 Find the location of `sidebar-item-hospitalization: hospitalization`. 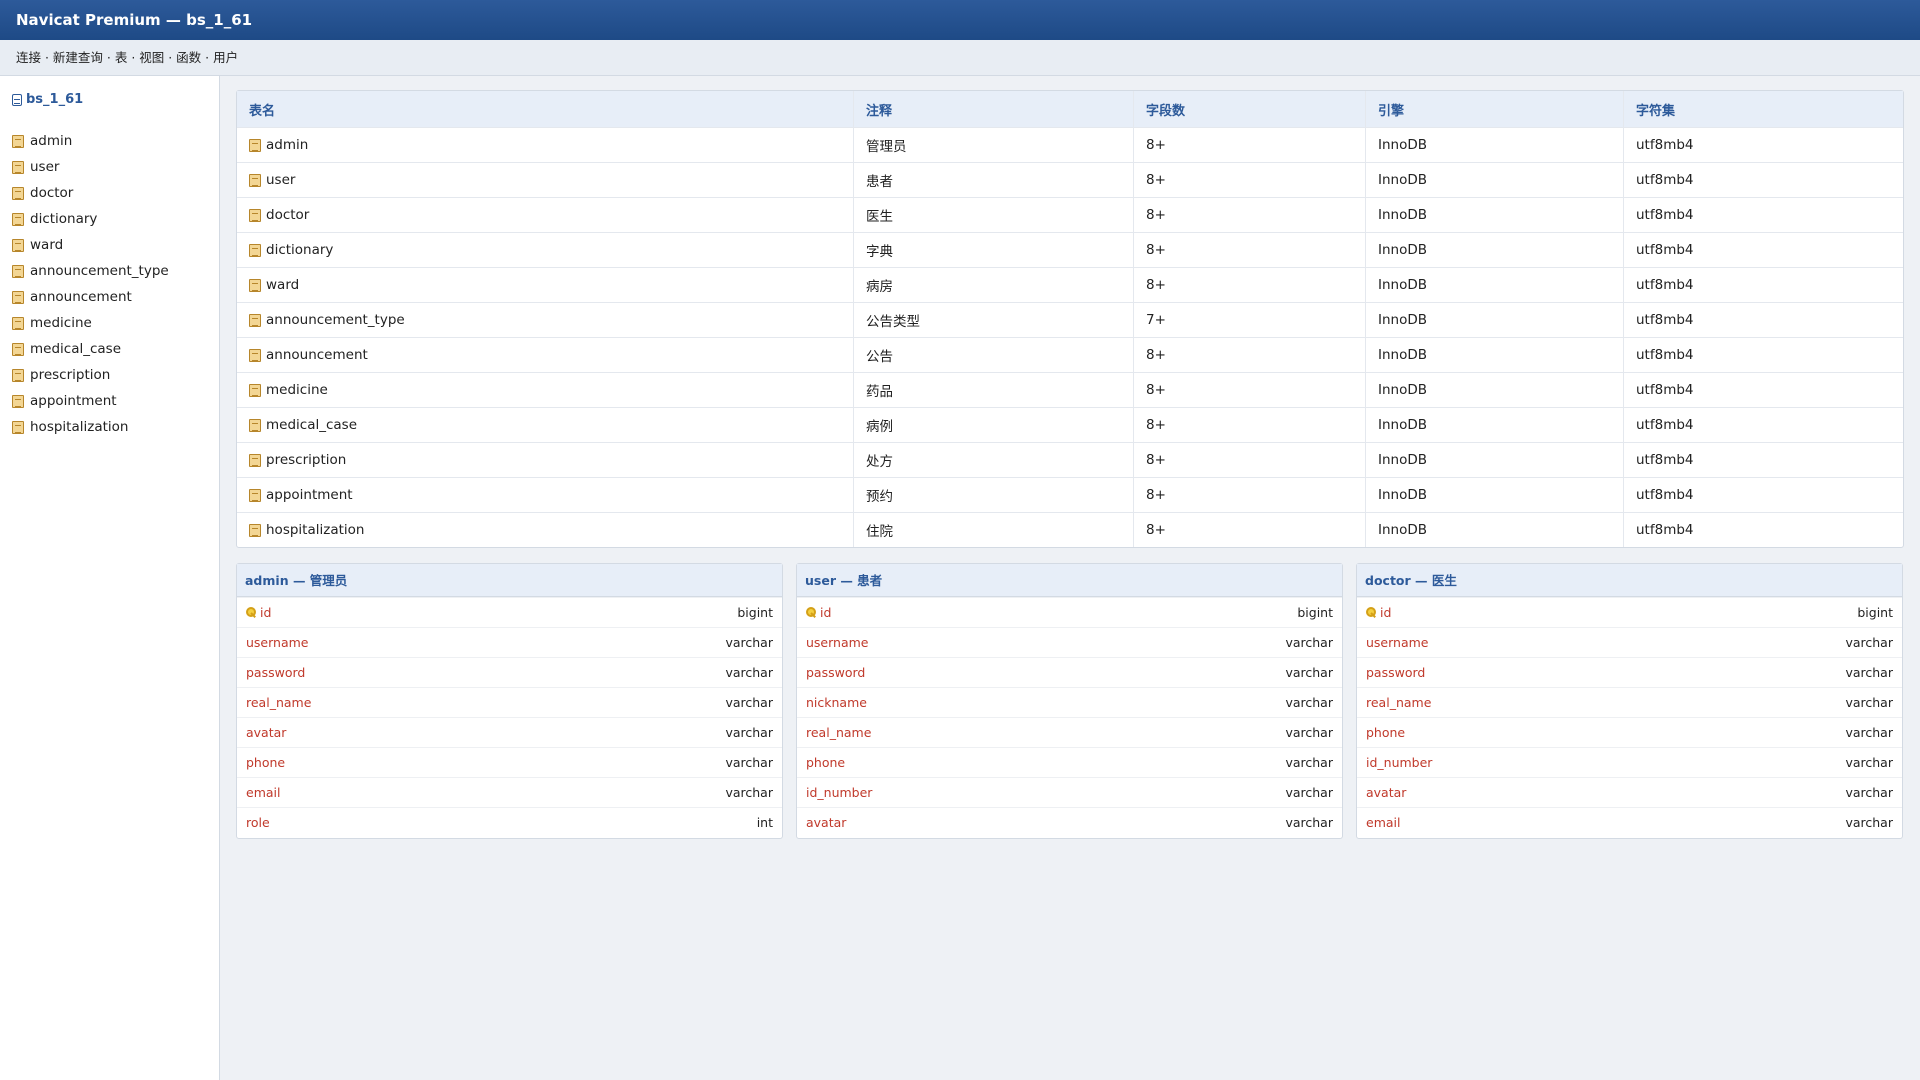

sidebar-item-hospitalization: hospitalization is located at coordinates (90, 427).